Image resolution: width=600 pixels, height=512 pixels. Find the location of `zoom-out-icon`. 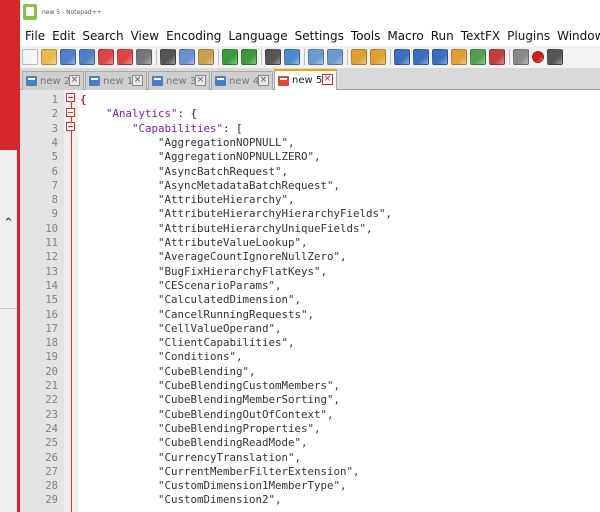

zoom-out-icon is located at coordinates (335, 57).